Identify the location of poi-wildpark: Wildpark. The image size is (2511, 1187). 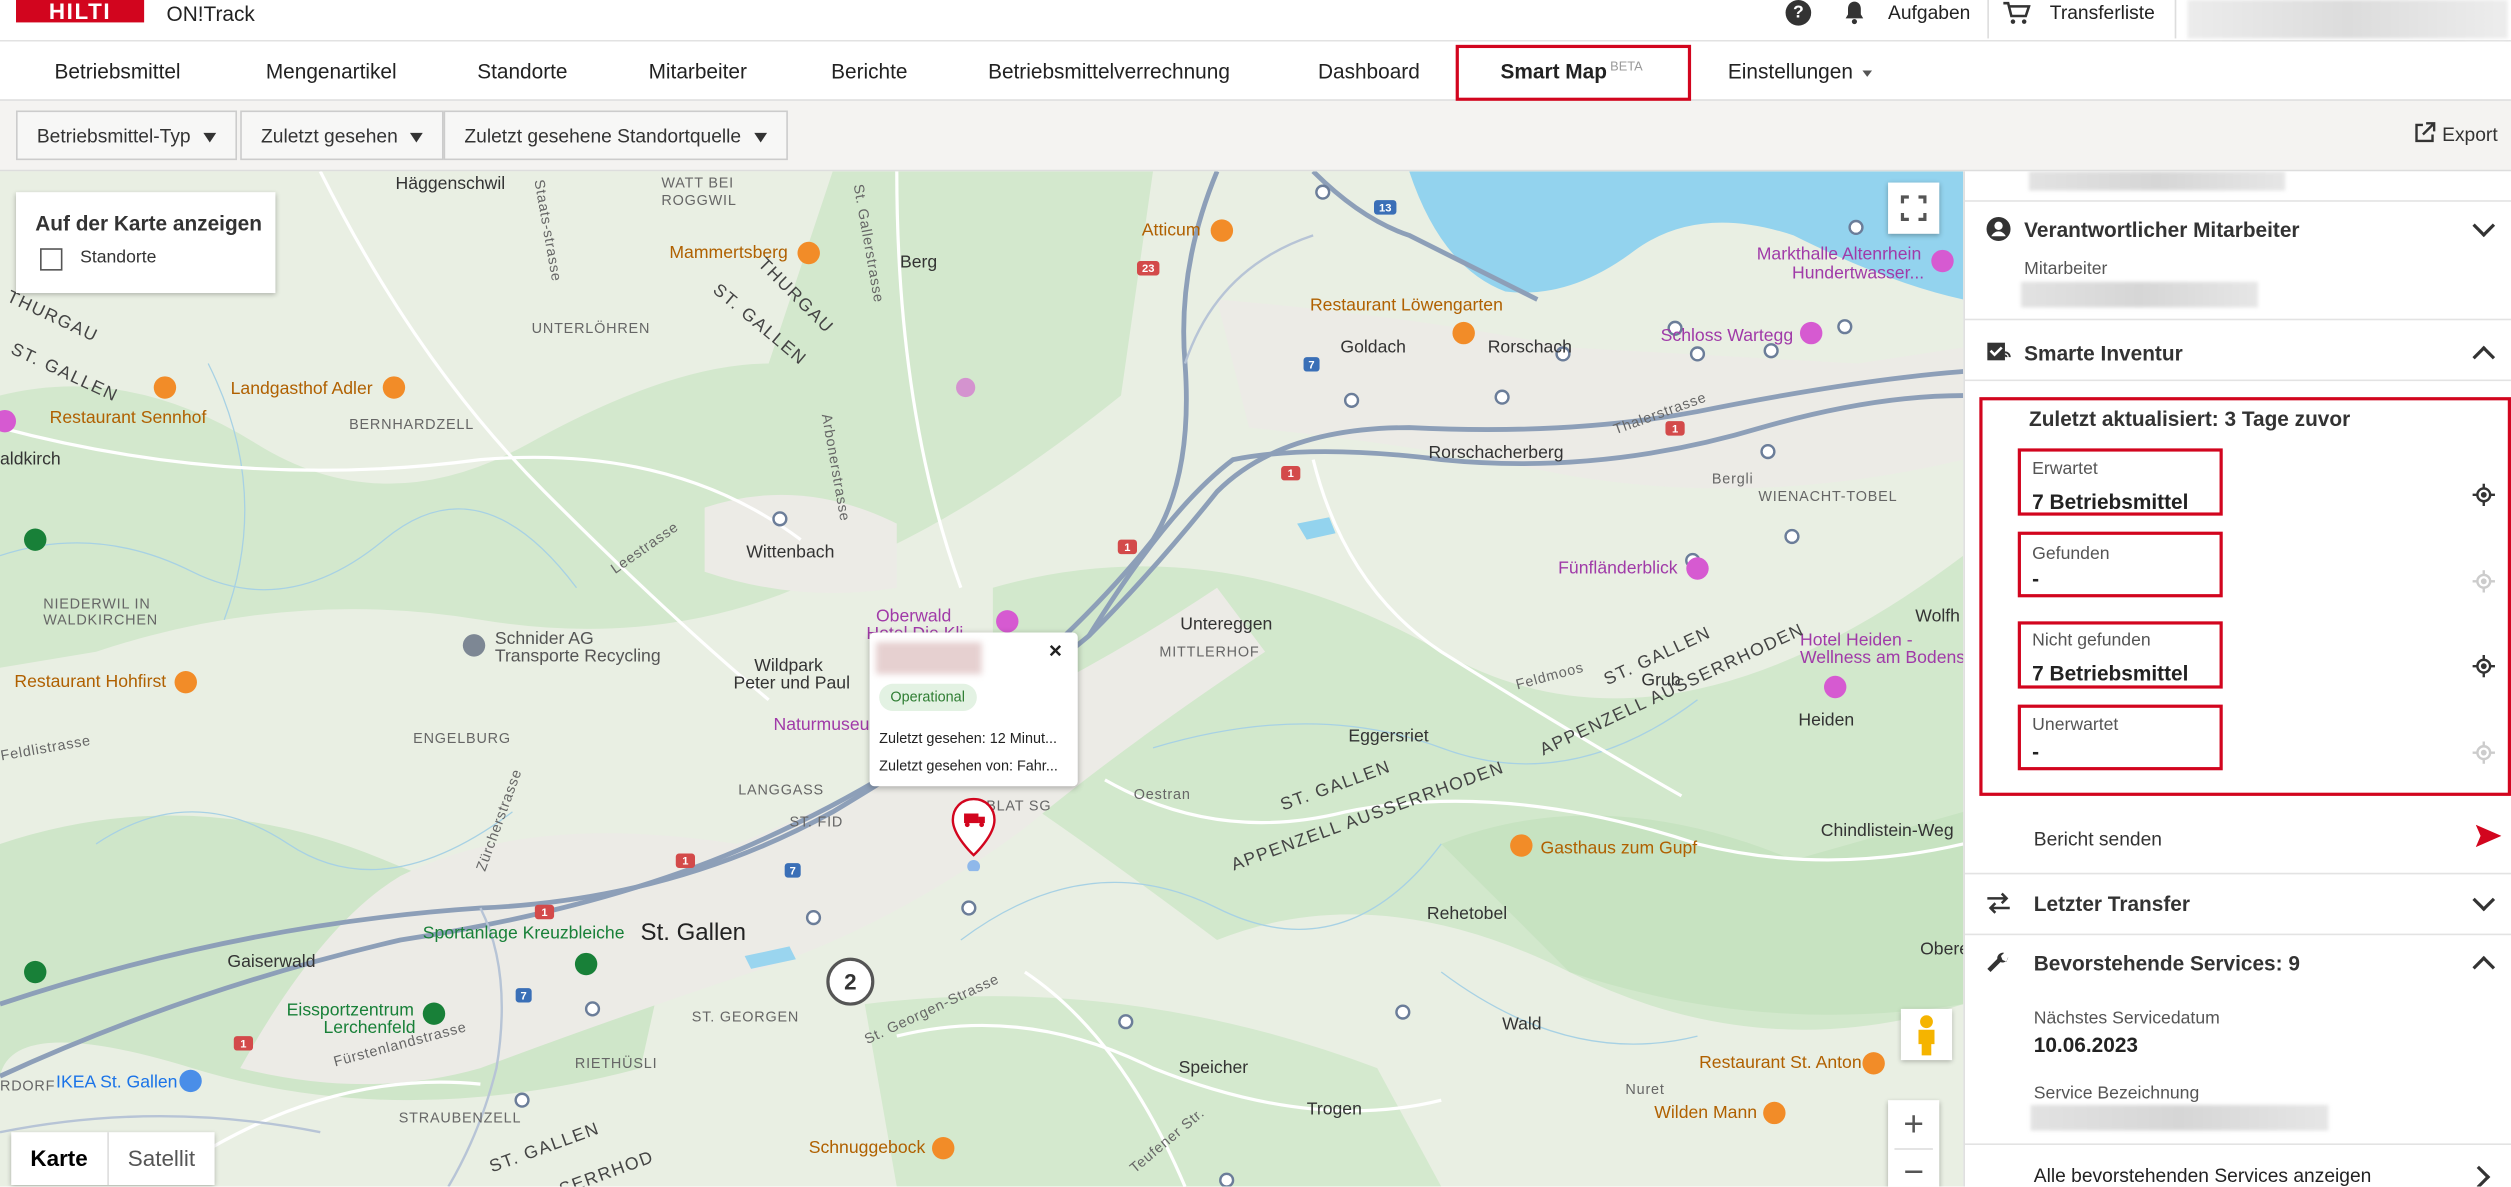
(788, 666).